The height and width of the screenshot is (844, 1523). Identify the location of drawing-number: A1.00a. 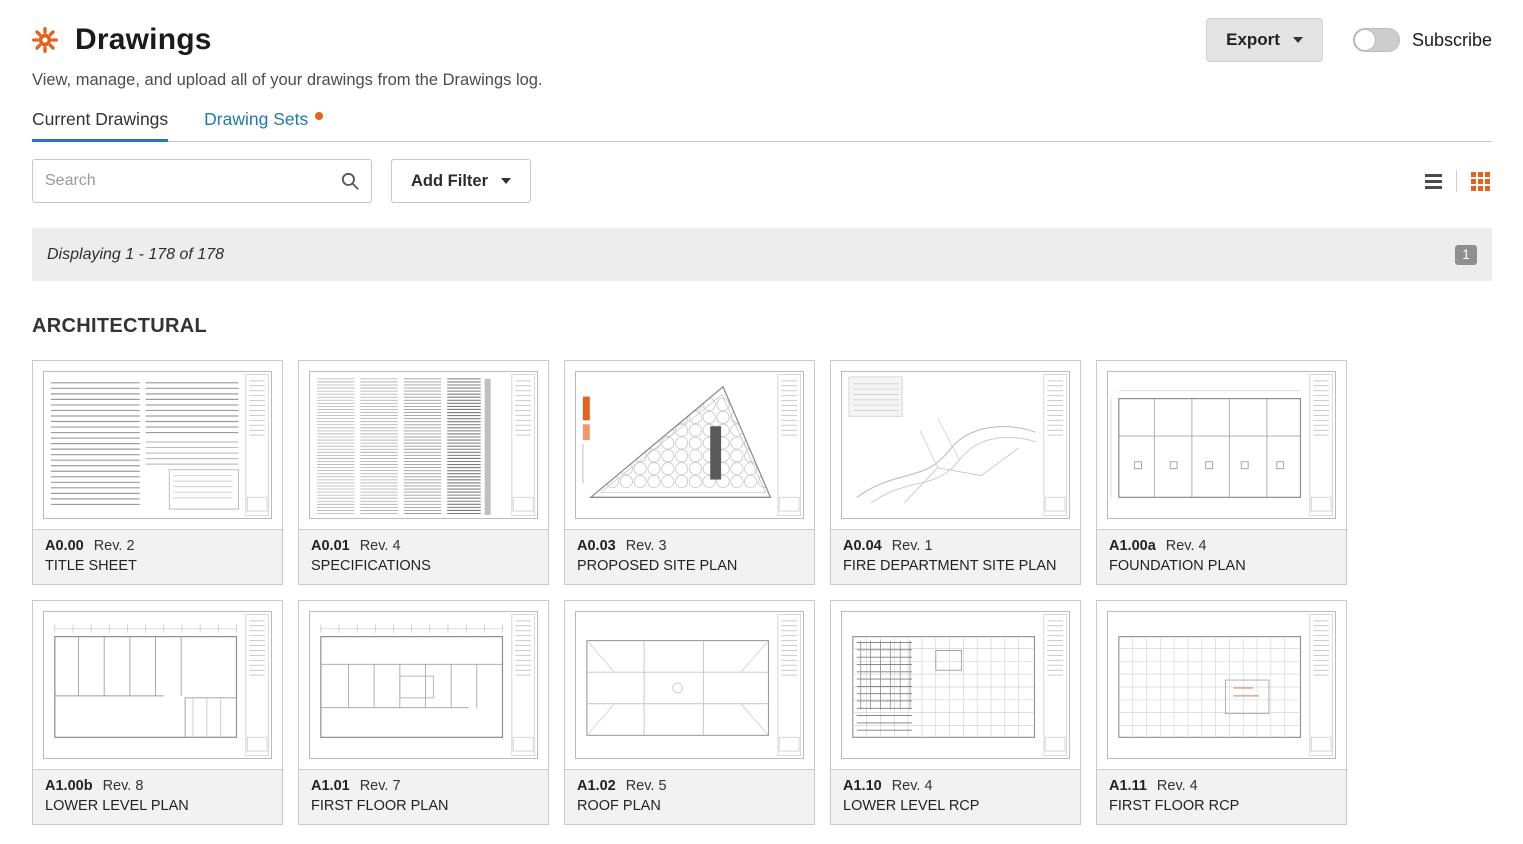
(1132, 546).